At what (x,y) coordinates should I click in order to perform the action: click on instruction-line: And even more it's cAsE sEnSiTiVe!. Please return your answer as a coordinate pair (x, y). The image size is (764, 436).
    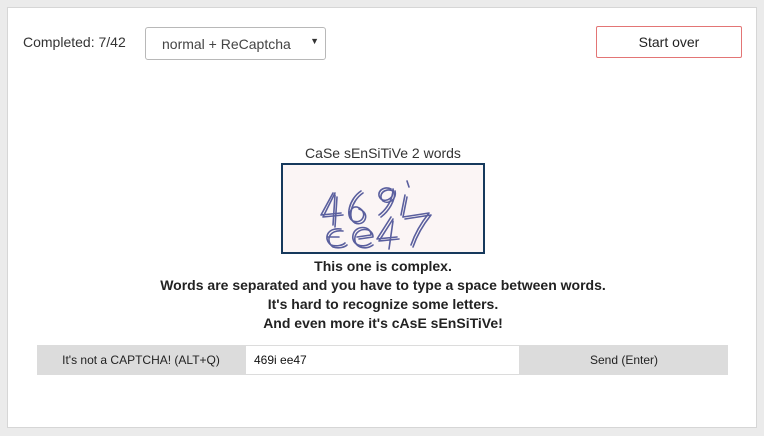
    Looking at the image, I should click on (383, 323).